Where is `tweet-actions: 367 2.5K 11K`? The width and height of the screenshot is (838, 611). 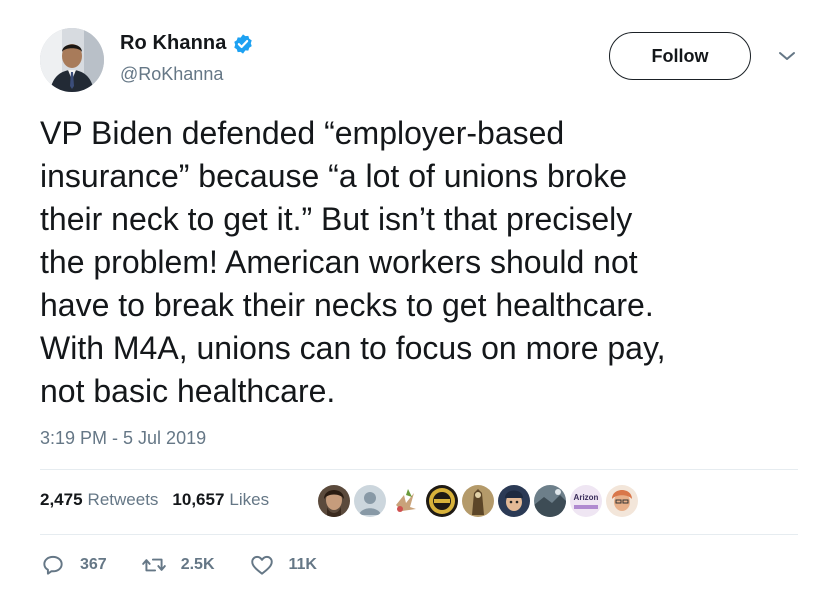
tweet-actions: 367 2.5K 11K is located at coordinates (195, 565).